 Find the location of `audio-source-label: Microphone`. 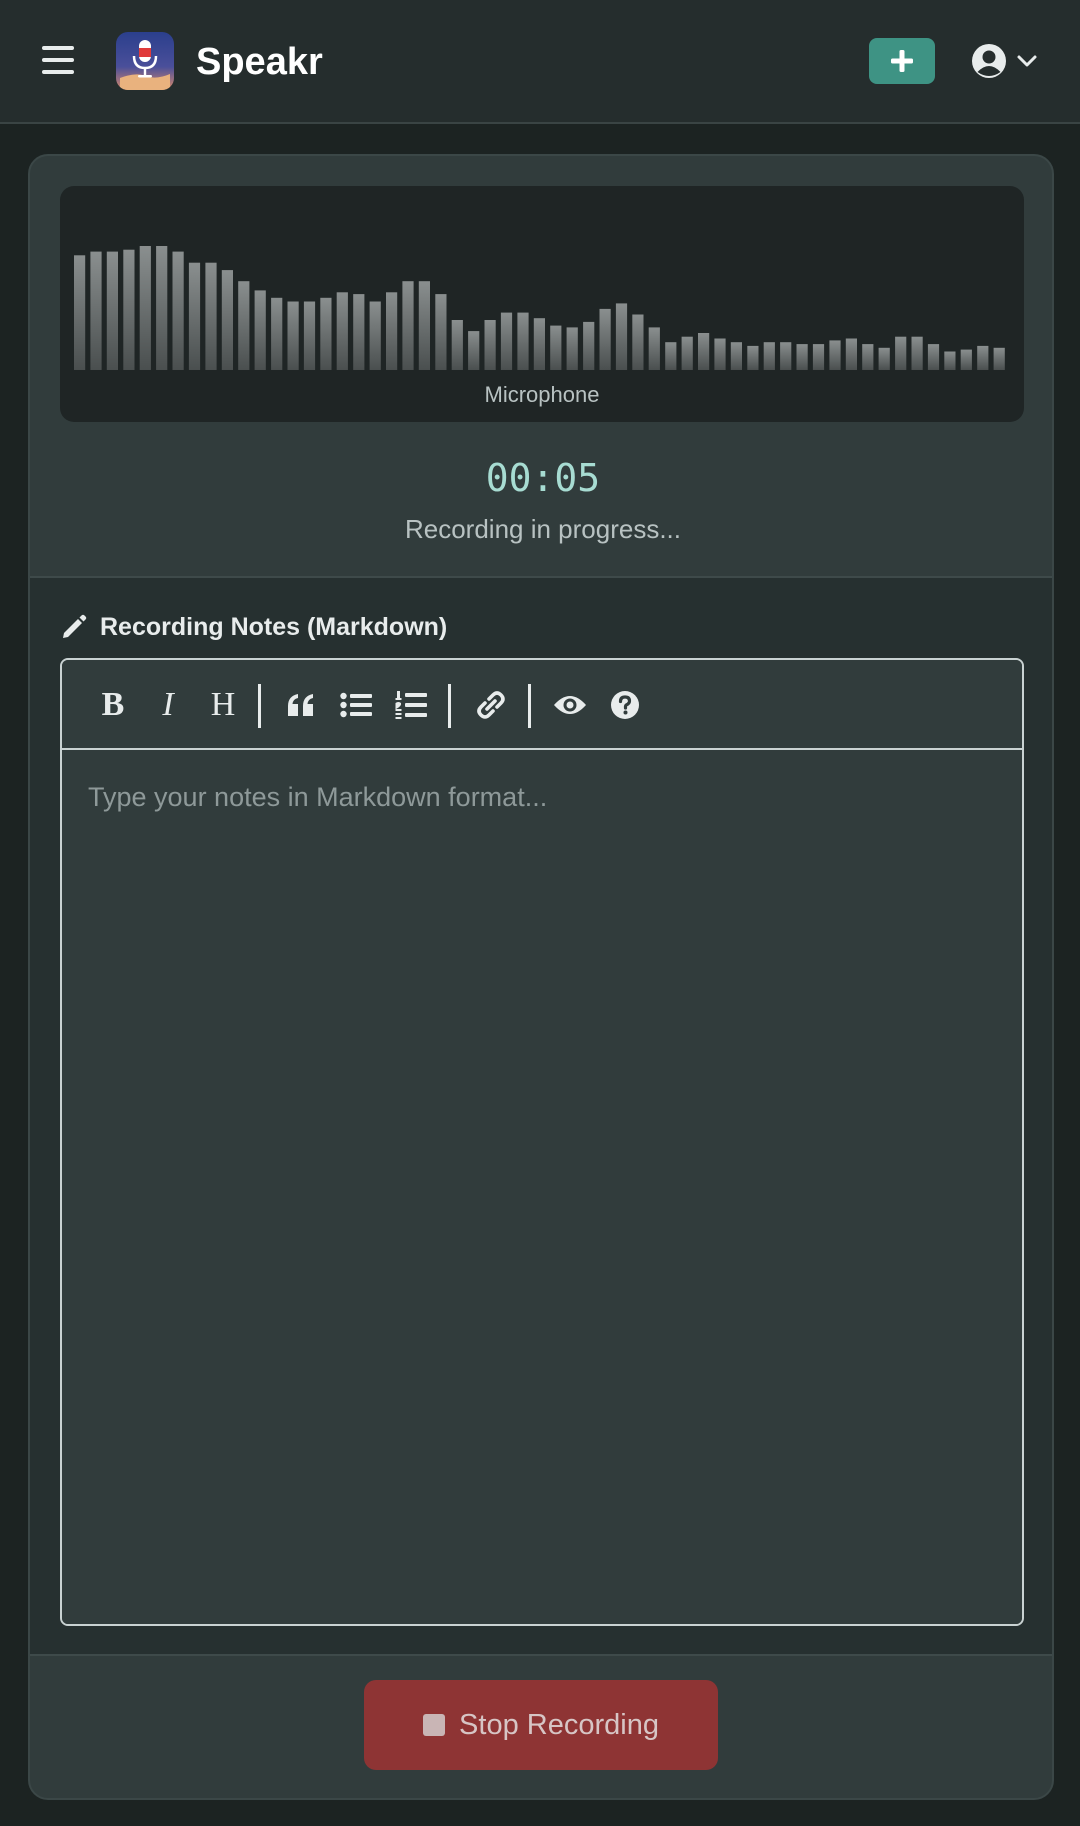

audio-source-label: Microphone is located at coordinates (542, 394).